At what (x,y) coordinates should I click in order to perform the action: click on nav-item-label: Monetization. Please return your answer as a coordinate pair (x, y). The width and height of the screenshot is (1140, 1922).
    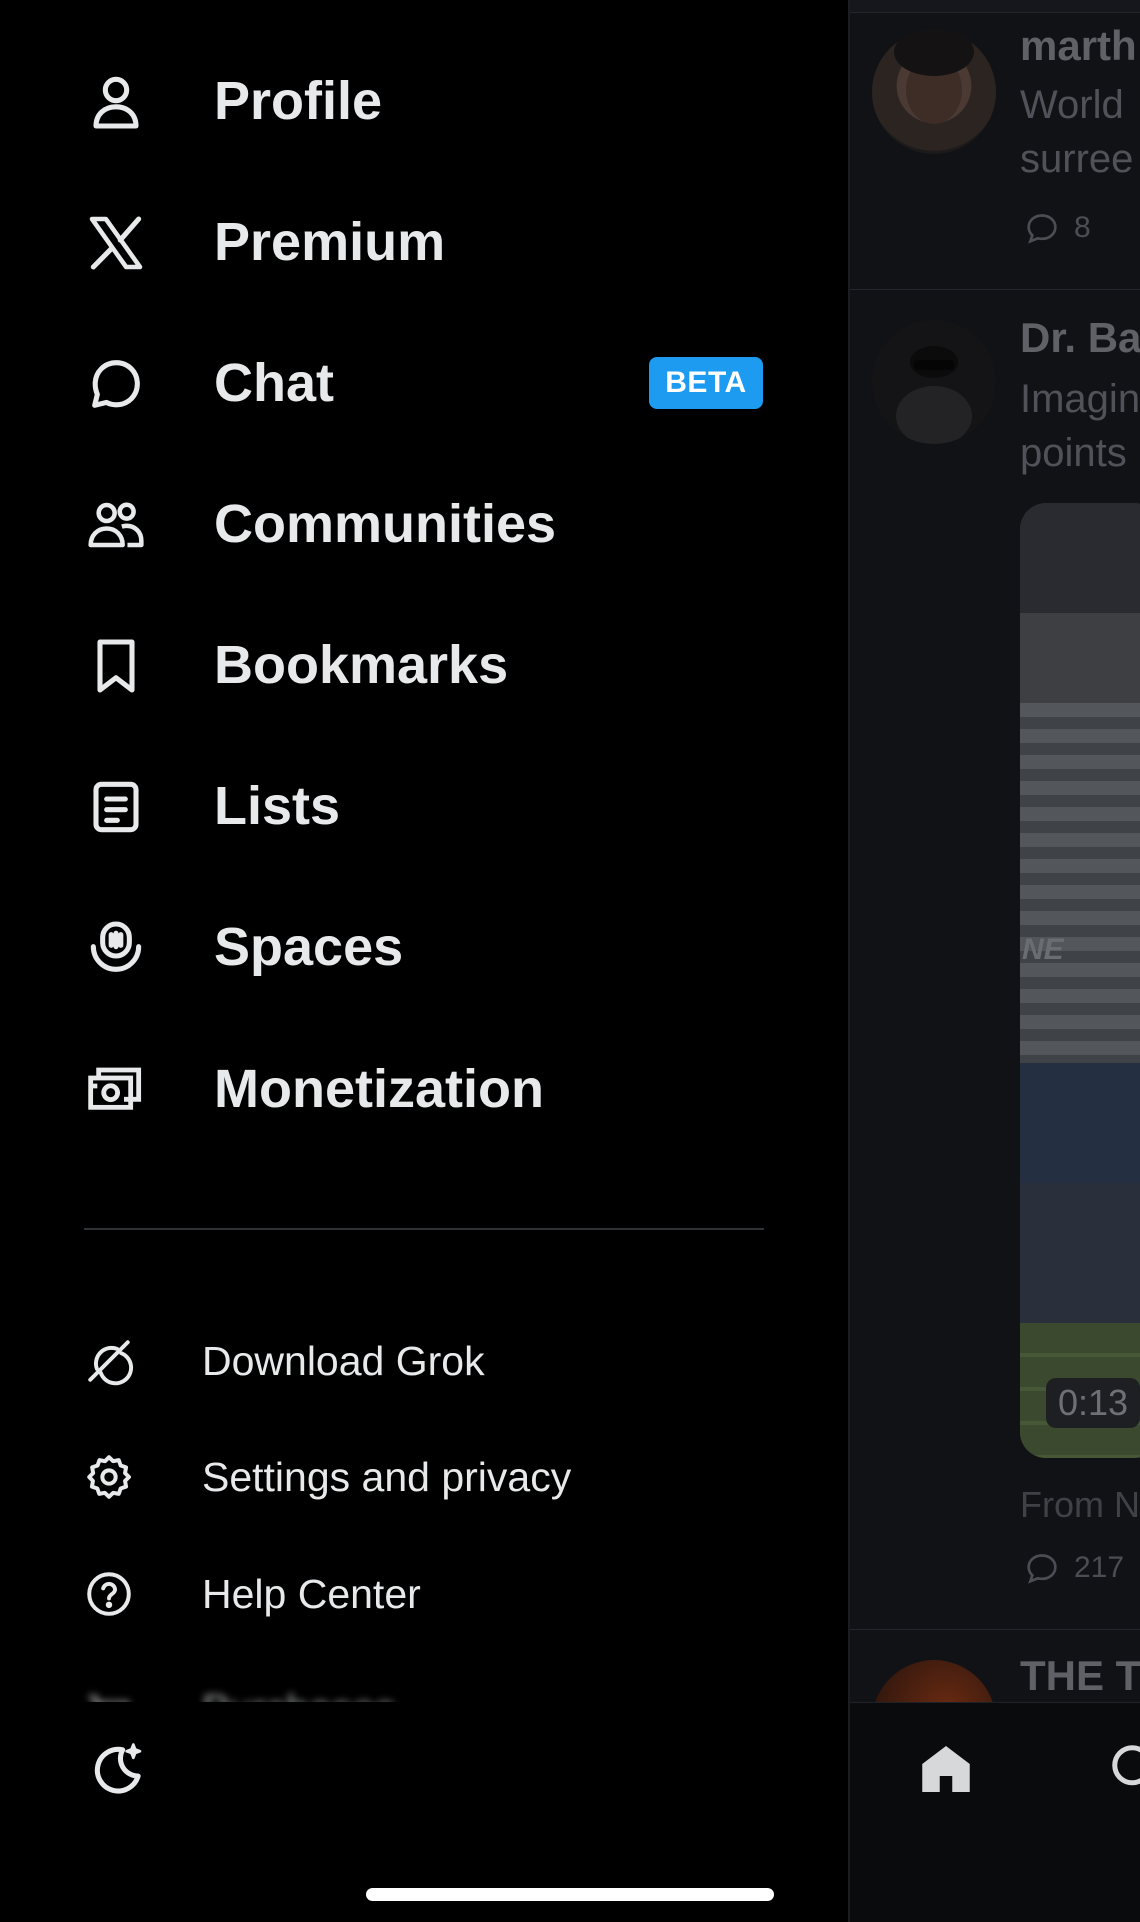
    Looking at the image, I should click on (379, 1089).